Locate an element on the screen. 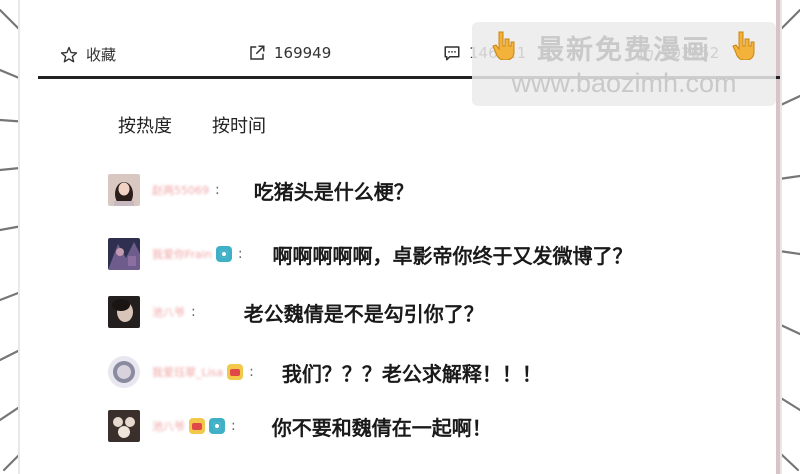  comment-item: 我爱珏翠_Lisa : 我们？？？老公求解释！！！ is located at coordinates (325, 372).